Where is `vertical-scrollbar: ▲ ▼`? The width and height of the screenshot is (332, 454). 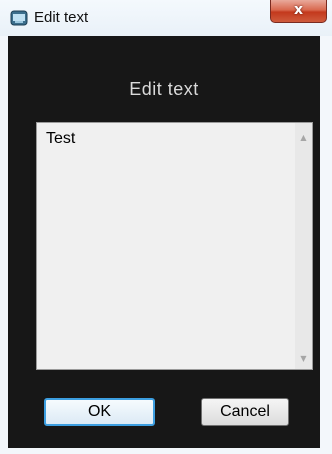
vertical-scrollbar: ▲ ▼ is located at coordinates (303, 246).